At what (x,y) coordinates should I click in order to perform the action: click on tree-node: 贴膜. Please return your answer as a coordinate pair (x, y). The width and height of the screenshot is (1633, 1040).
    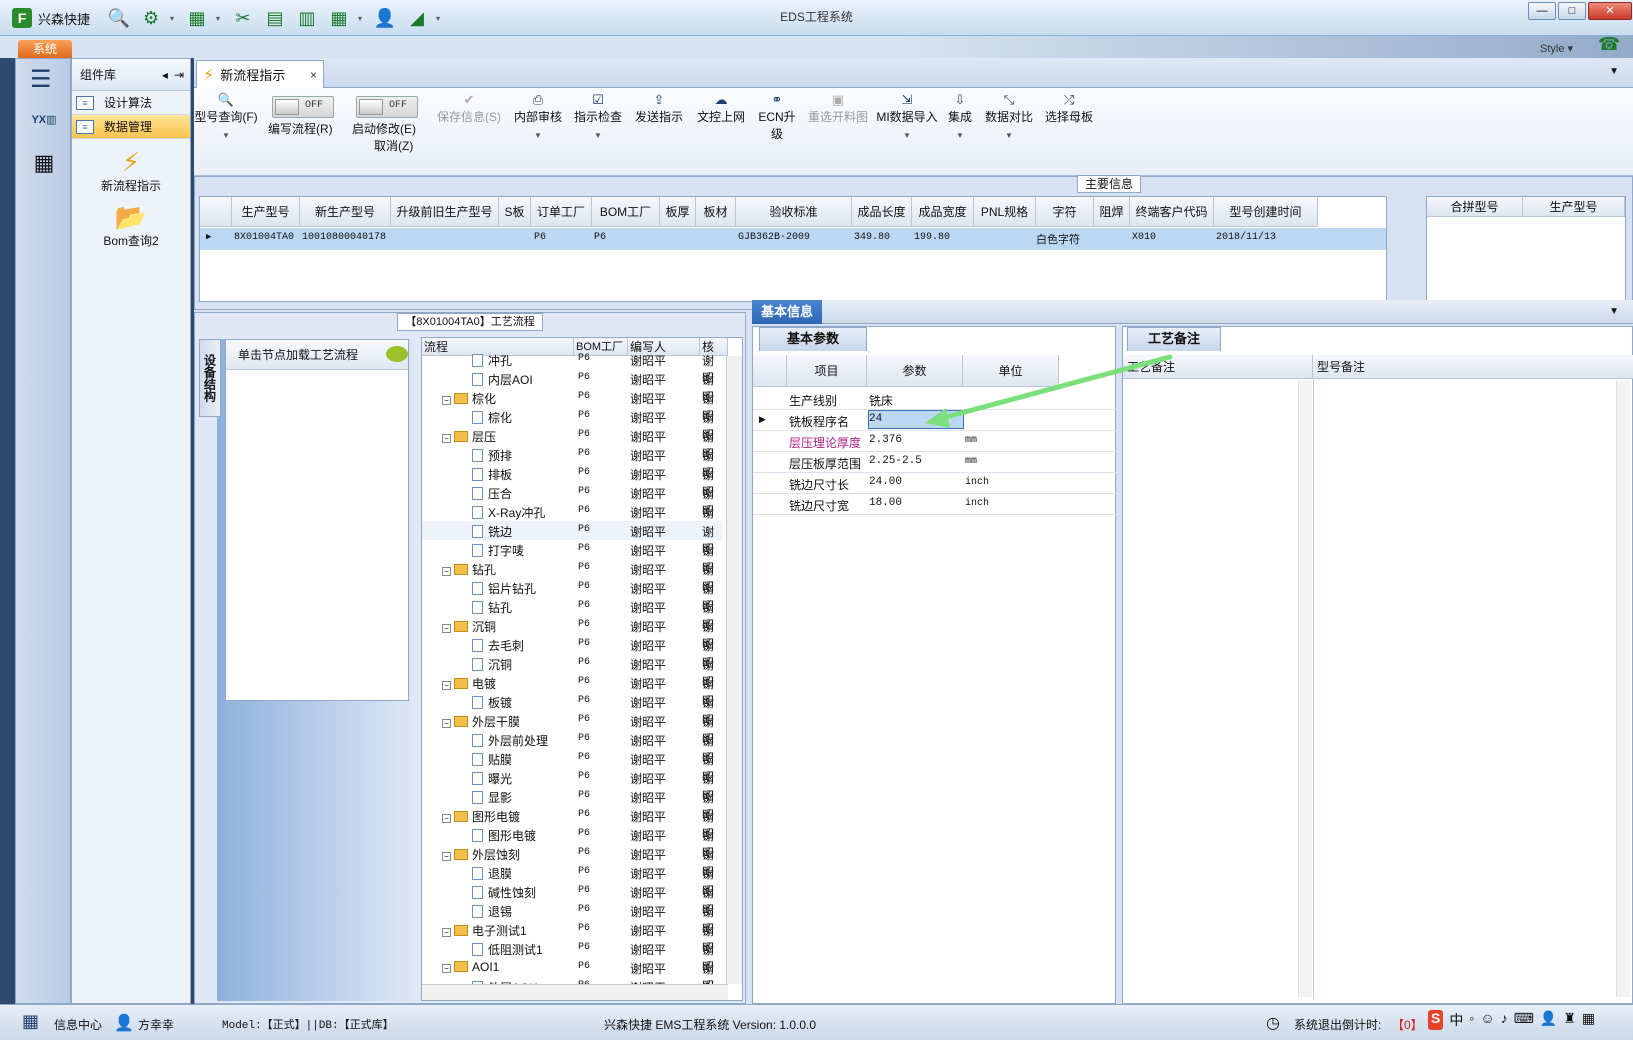
    Looking at the image, I should click on (492, 759).